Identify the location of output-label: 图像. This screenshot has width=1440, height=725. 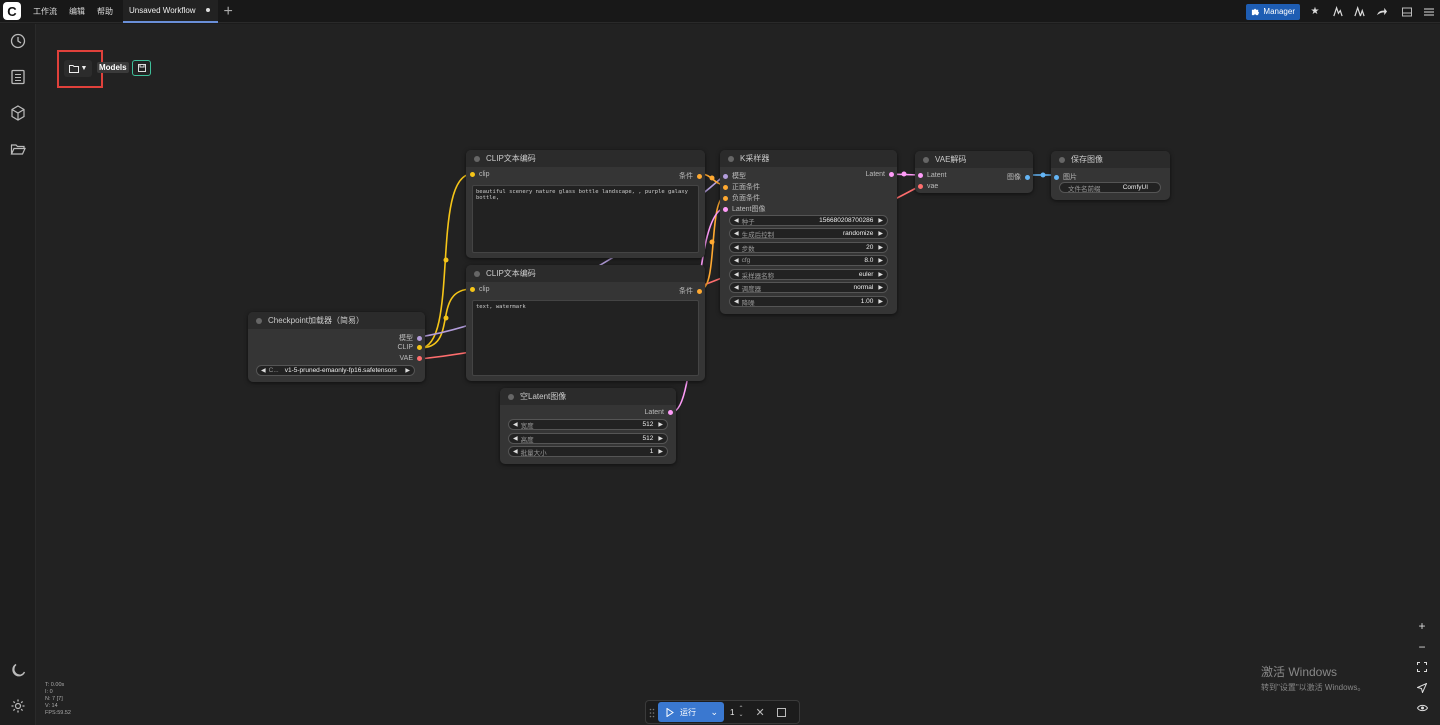
(1014, 177).